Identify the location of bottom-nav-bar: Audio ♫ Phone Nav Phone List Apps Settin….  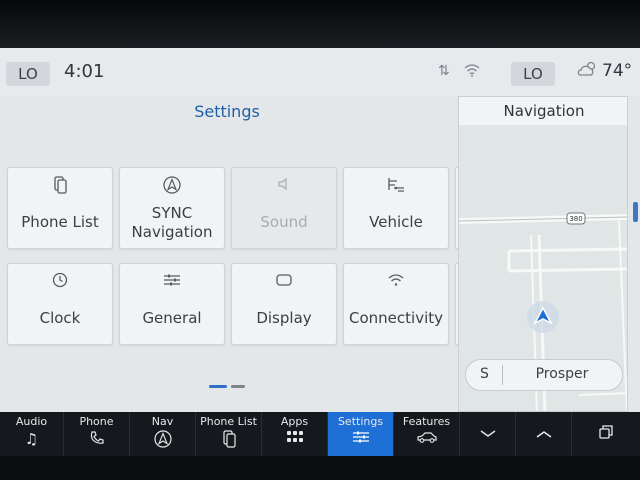
(320, 434).